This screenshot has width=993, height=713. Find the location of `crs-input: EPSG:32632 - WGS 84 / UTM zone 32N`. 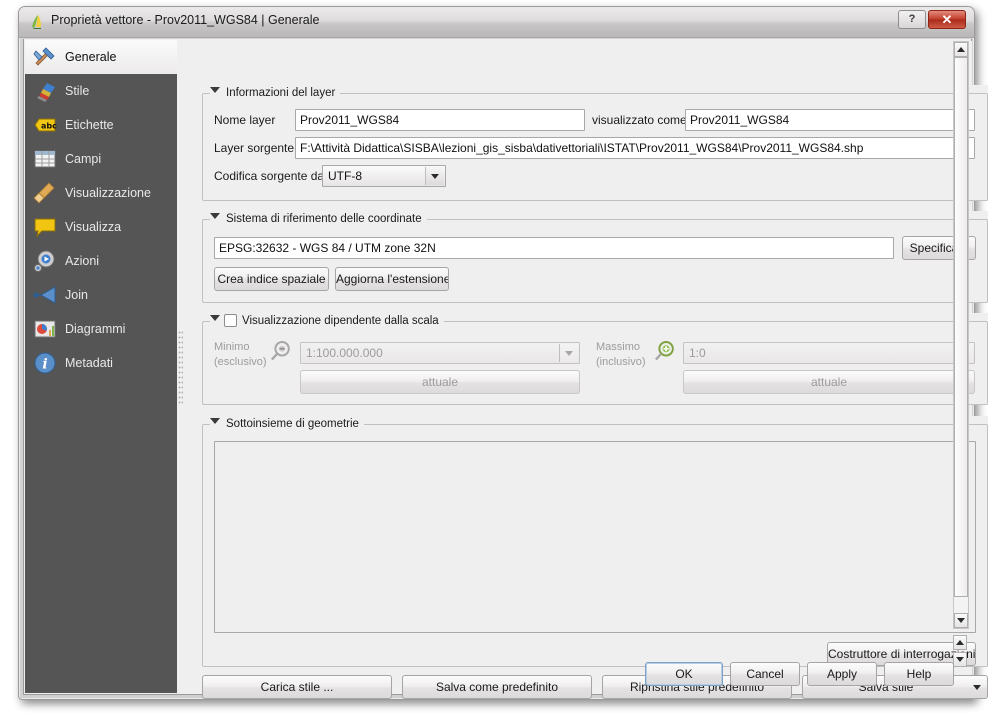

crs-input: EPSG:32632 - WGS 84 / UTM zone 32N is located at coordinates (554, 248).